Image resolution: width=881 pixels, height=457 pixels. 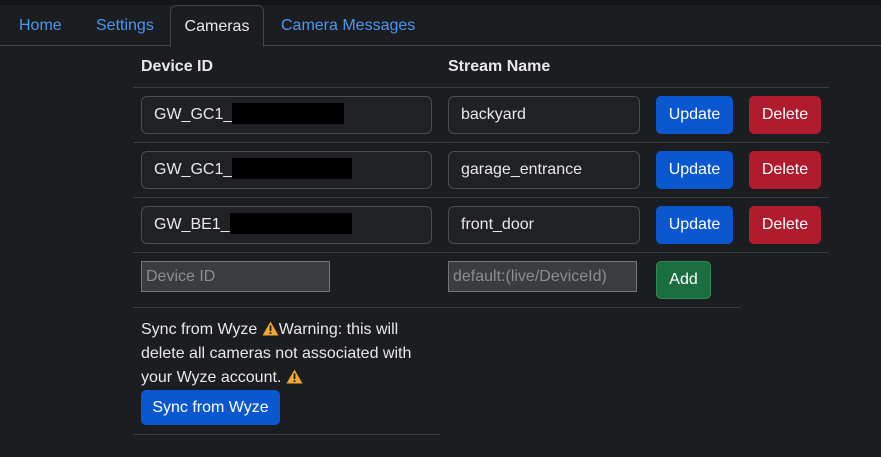 What do you see at coordinates (683, 280) in the screenshot?
I see `add-button: Add` at bounding box center [683, 280].